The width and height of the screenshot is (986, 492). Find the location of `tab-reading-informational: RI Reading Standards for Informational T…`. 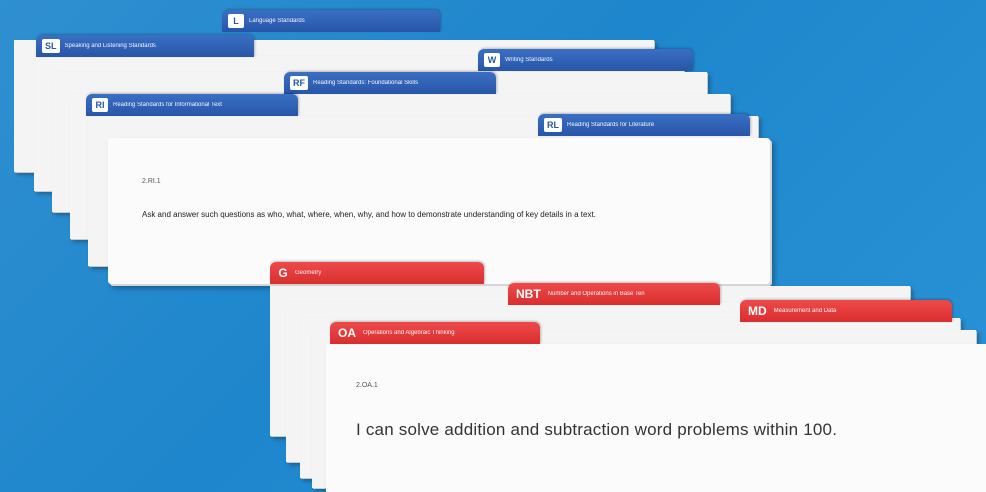

tab-reading-informational: RI Reading Standards for Informational T… is located at coordinates (192, 105).